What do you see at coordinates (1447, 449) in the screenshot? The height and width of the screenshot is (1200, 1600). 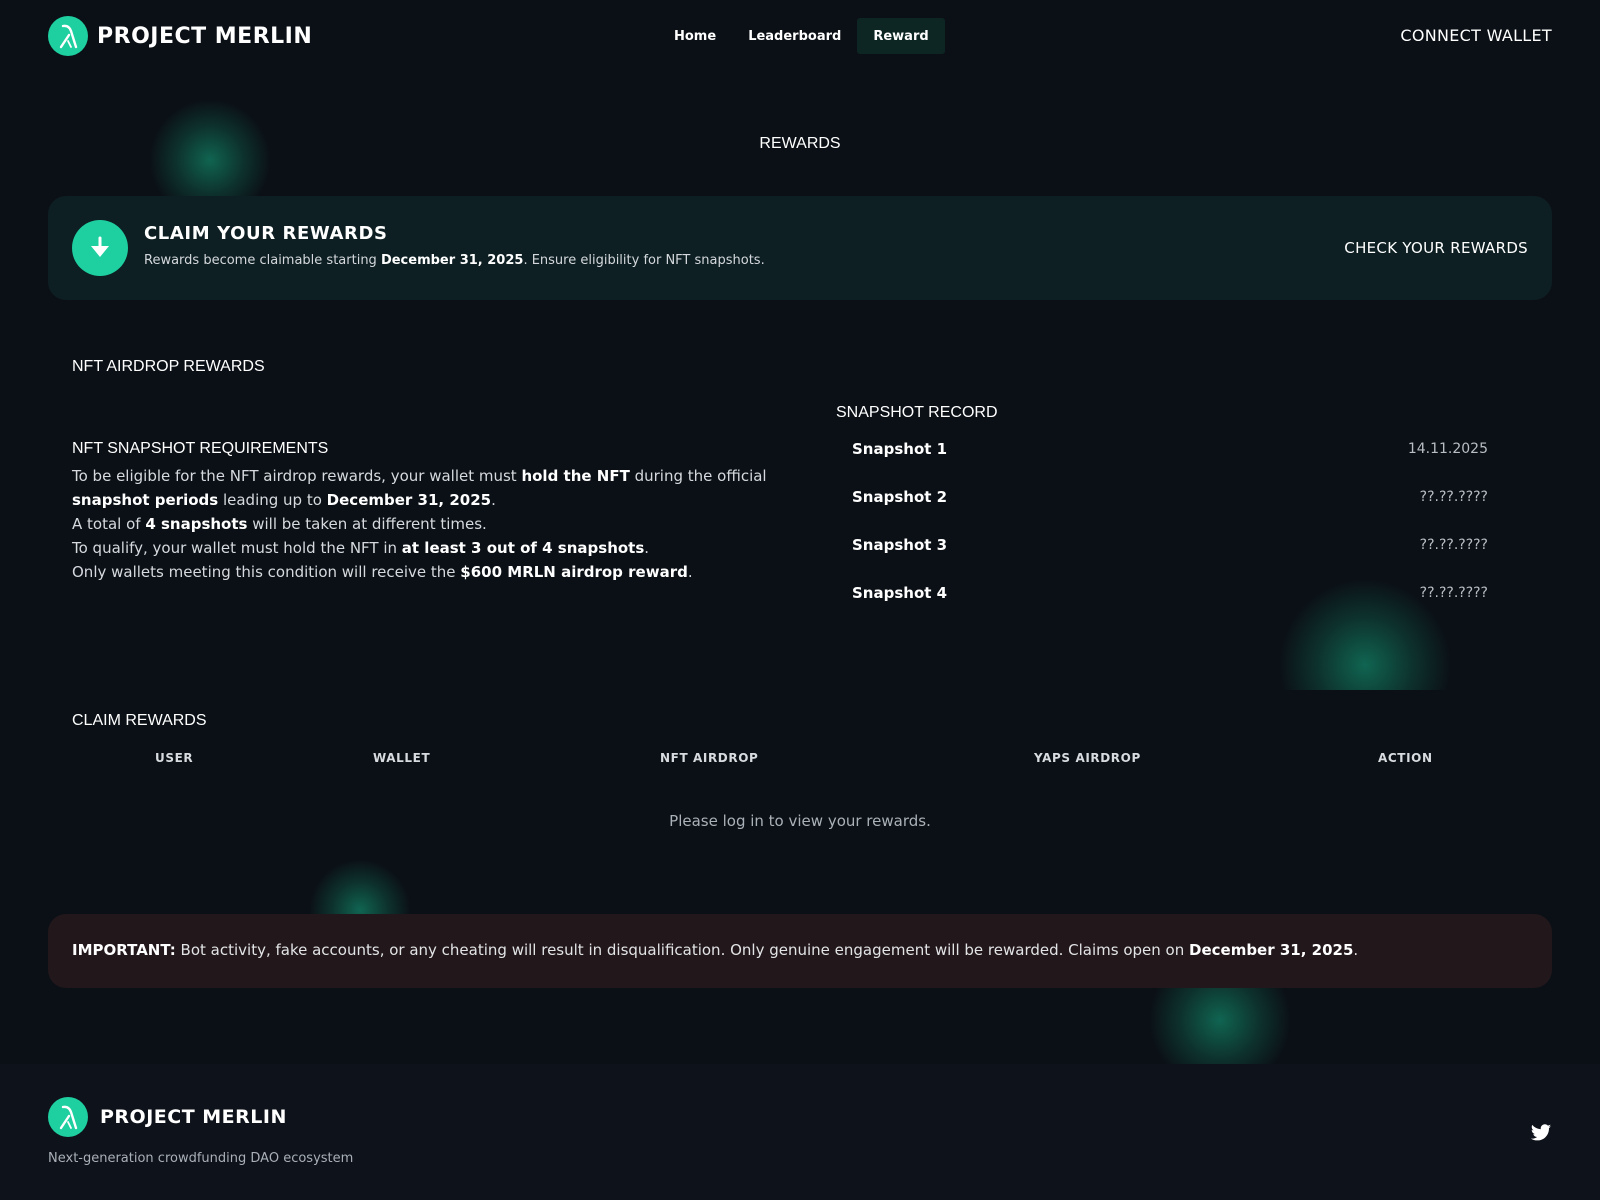 I see `snapshot-date: 14.11.2025` at bounding box center [1447, 449].